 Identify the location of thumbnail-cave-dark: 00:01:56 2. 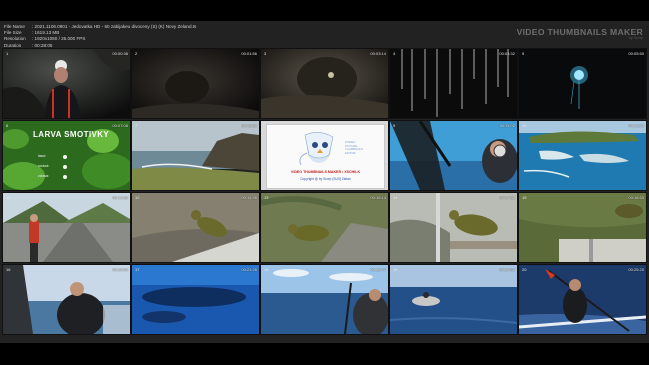
(195, 83).